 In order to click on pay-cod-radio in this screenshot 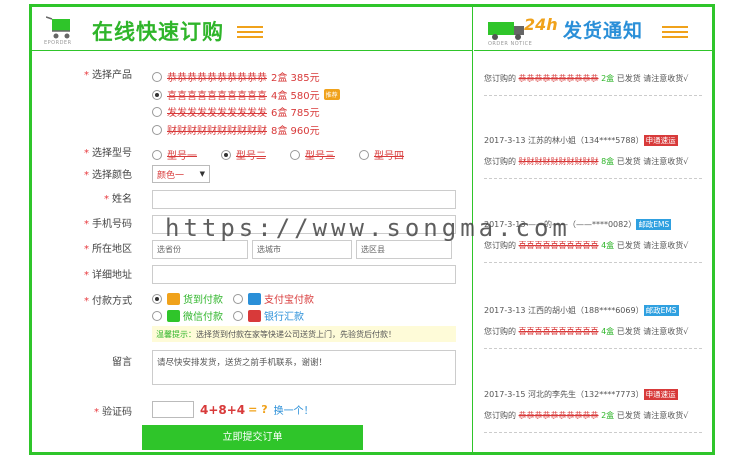, I will do `click(157, 298)`.